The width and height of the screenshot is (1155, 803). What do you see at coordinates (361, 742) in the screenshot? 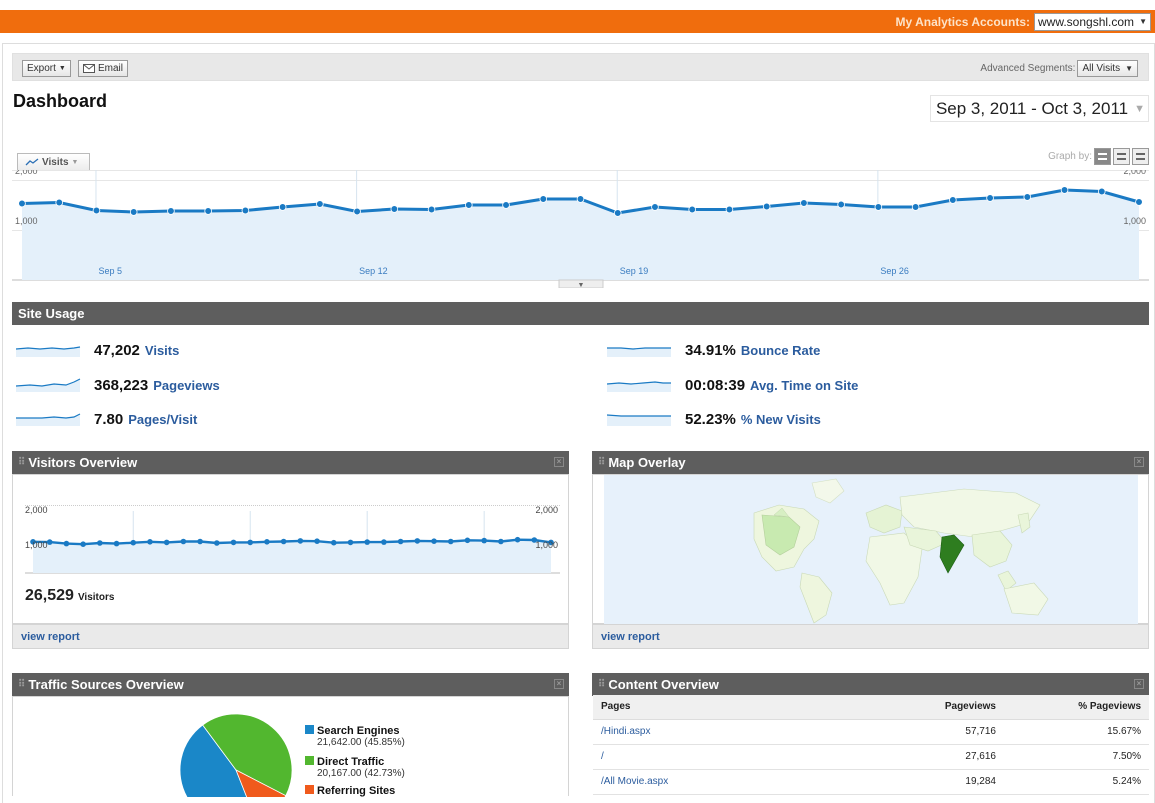
I see `legend-value: 21,642.00 (45.85%)` at bounding box center [361, 742].